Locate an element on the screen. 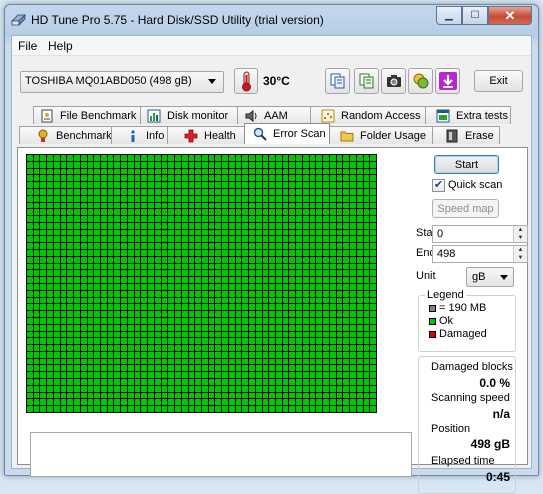 Image resolution: width=543 pixels, height=494 pixels. quick-scan-label: Quick scan is located at coordinates (475, 185).